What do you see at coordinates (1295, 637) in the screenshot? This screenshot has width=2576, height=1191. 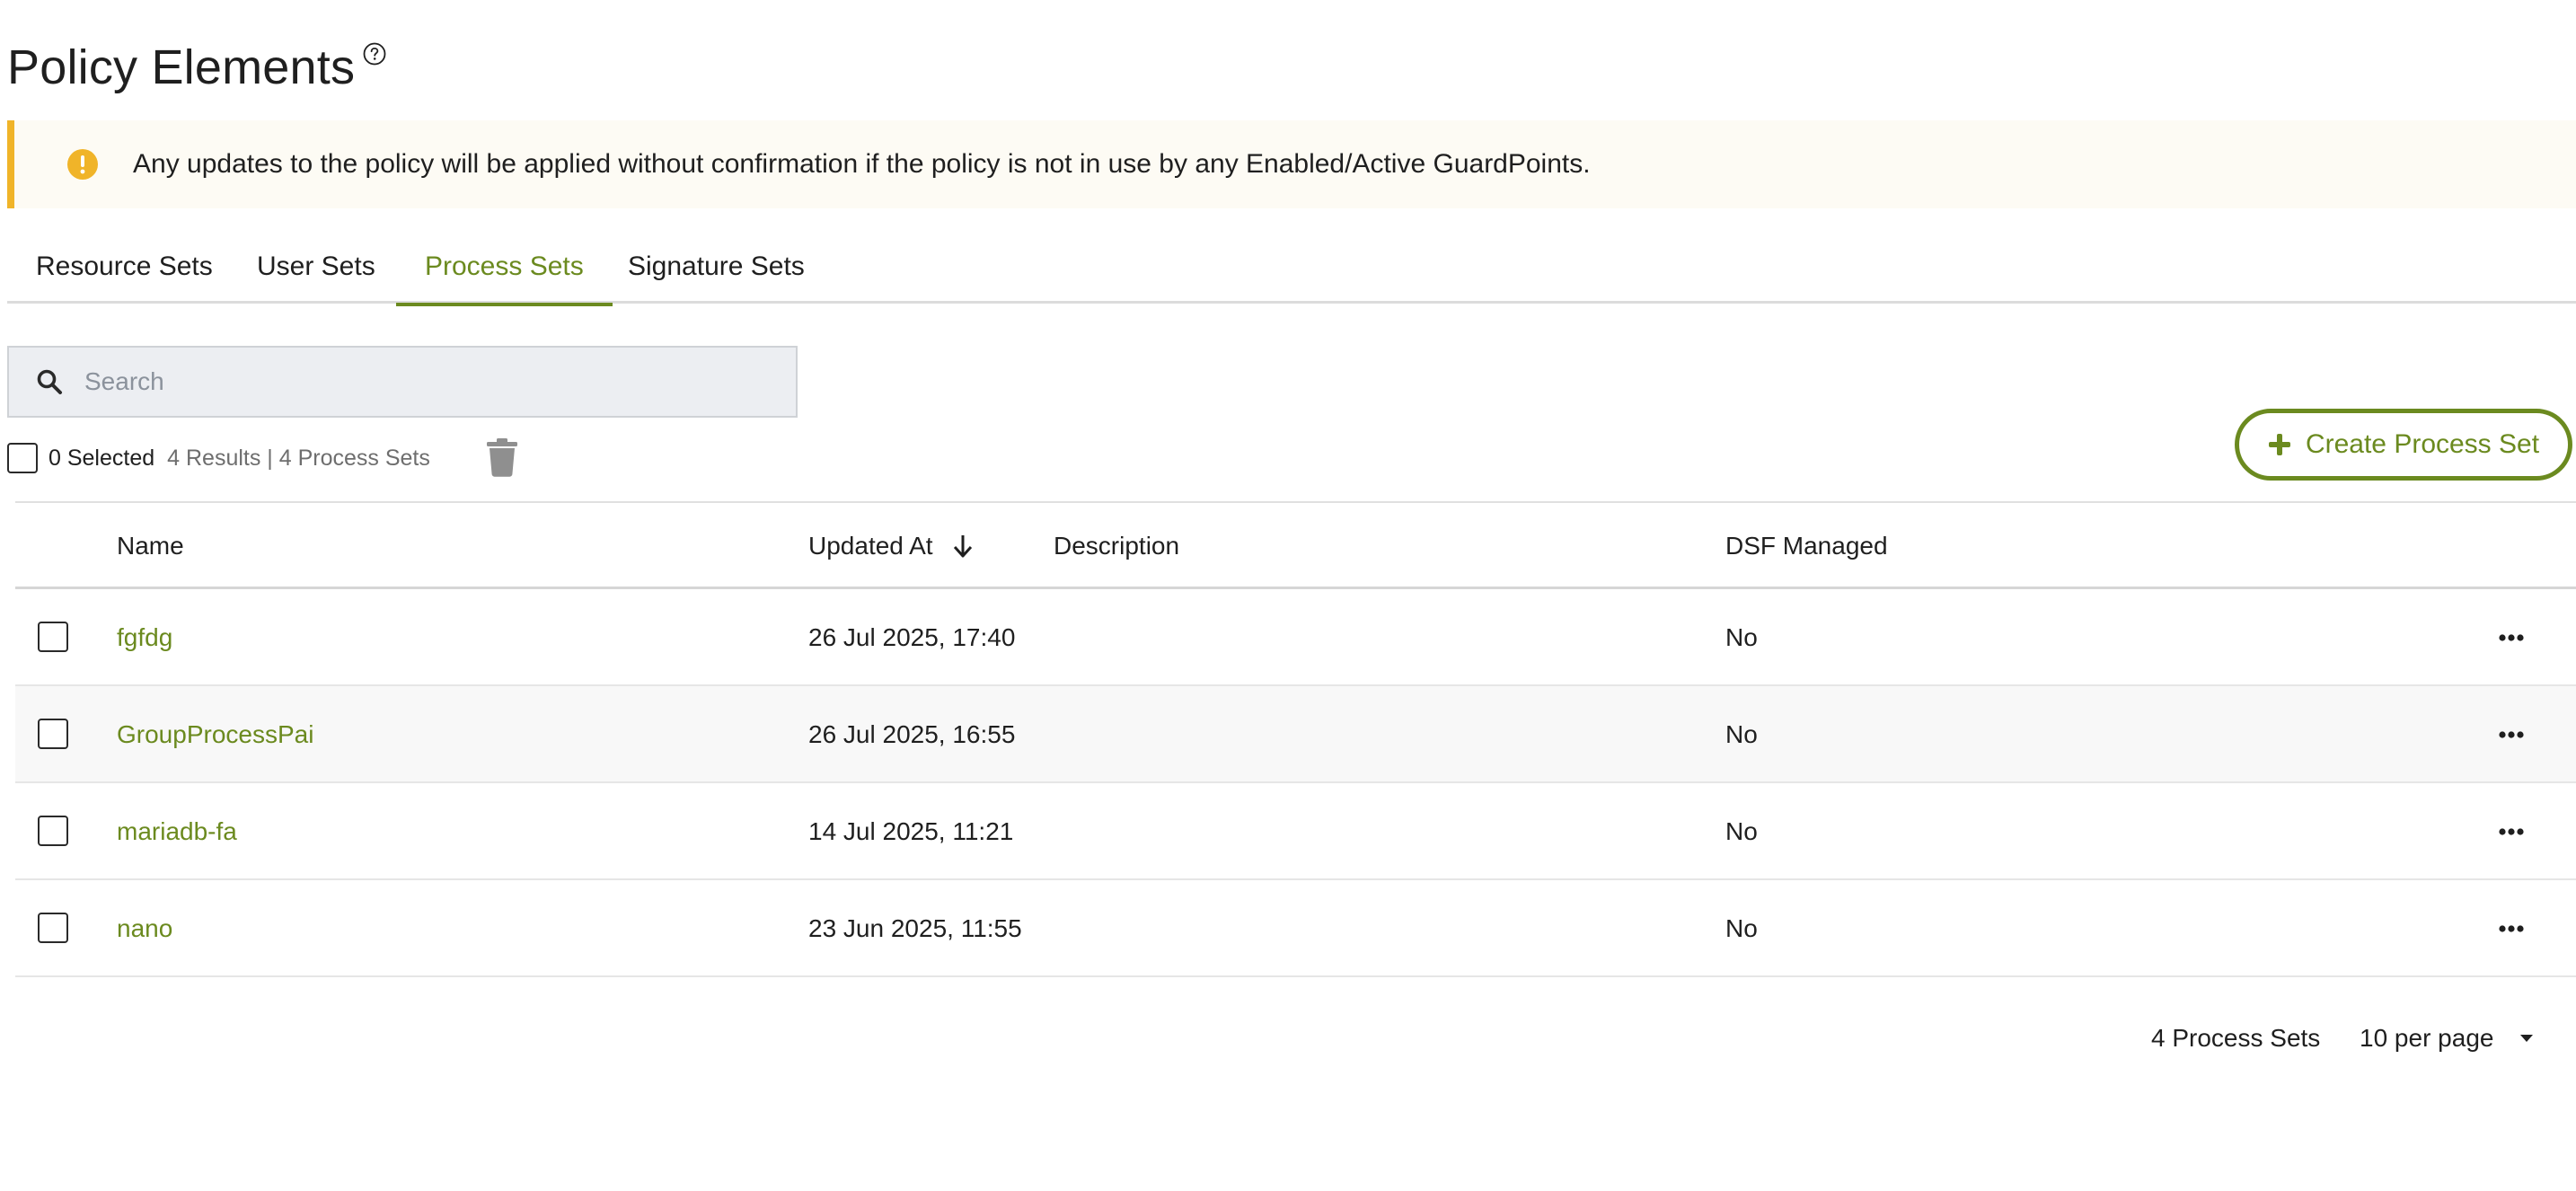 I see `table-row: fgfdg 26 Jul 2025, 17:40 No` at bounding box center [1295, 637].